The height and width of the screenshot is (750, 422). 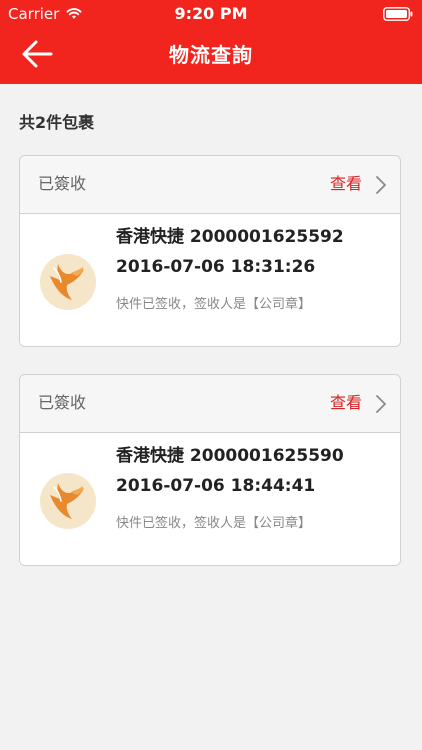 I want to click on package-count: 共2件包裹, so click(x=57, y=122).